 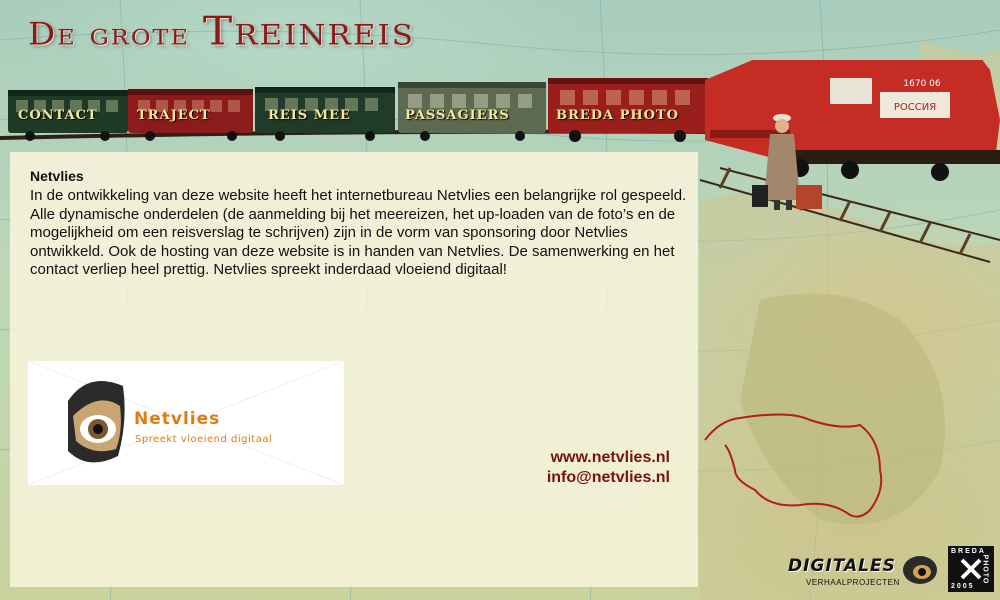 I want to click on x-mark-icon, so click(x=971, y=569).